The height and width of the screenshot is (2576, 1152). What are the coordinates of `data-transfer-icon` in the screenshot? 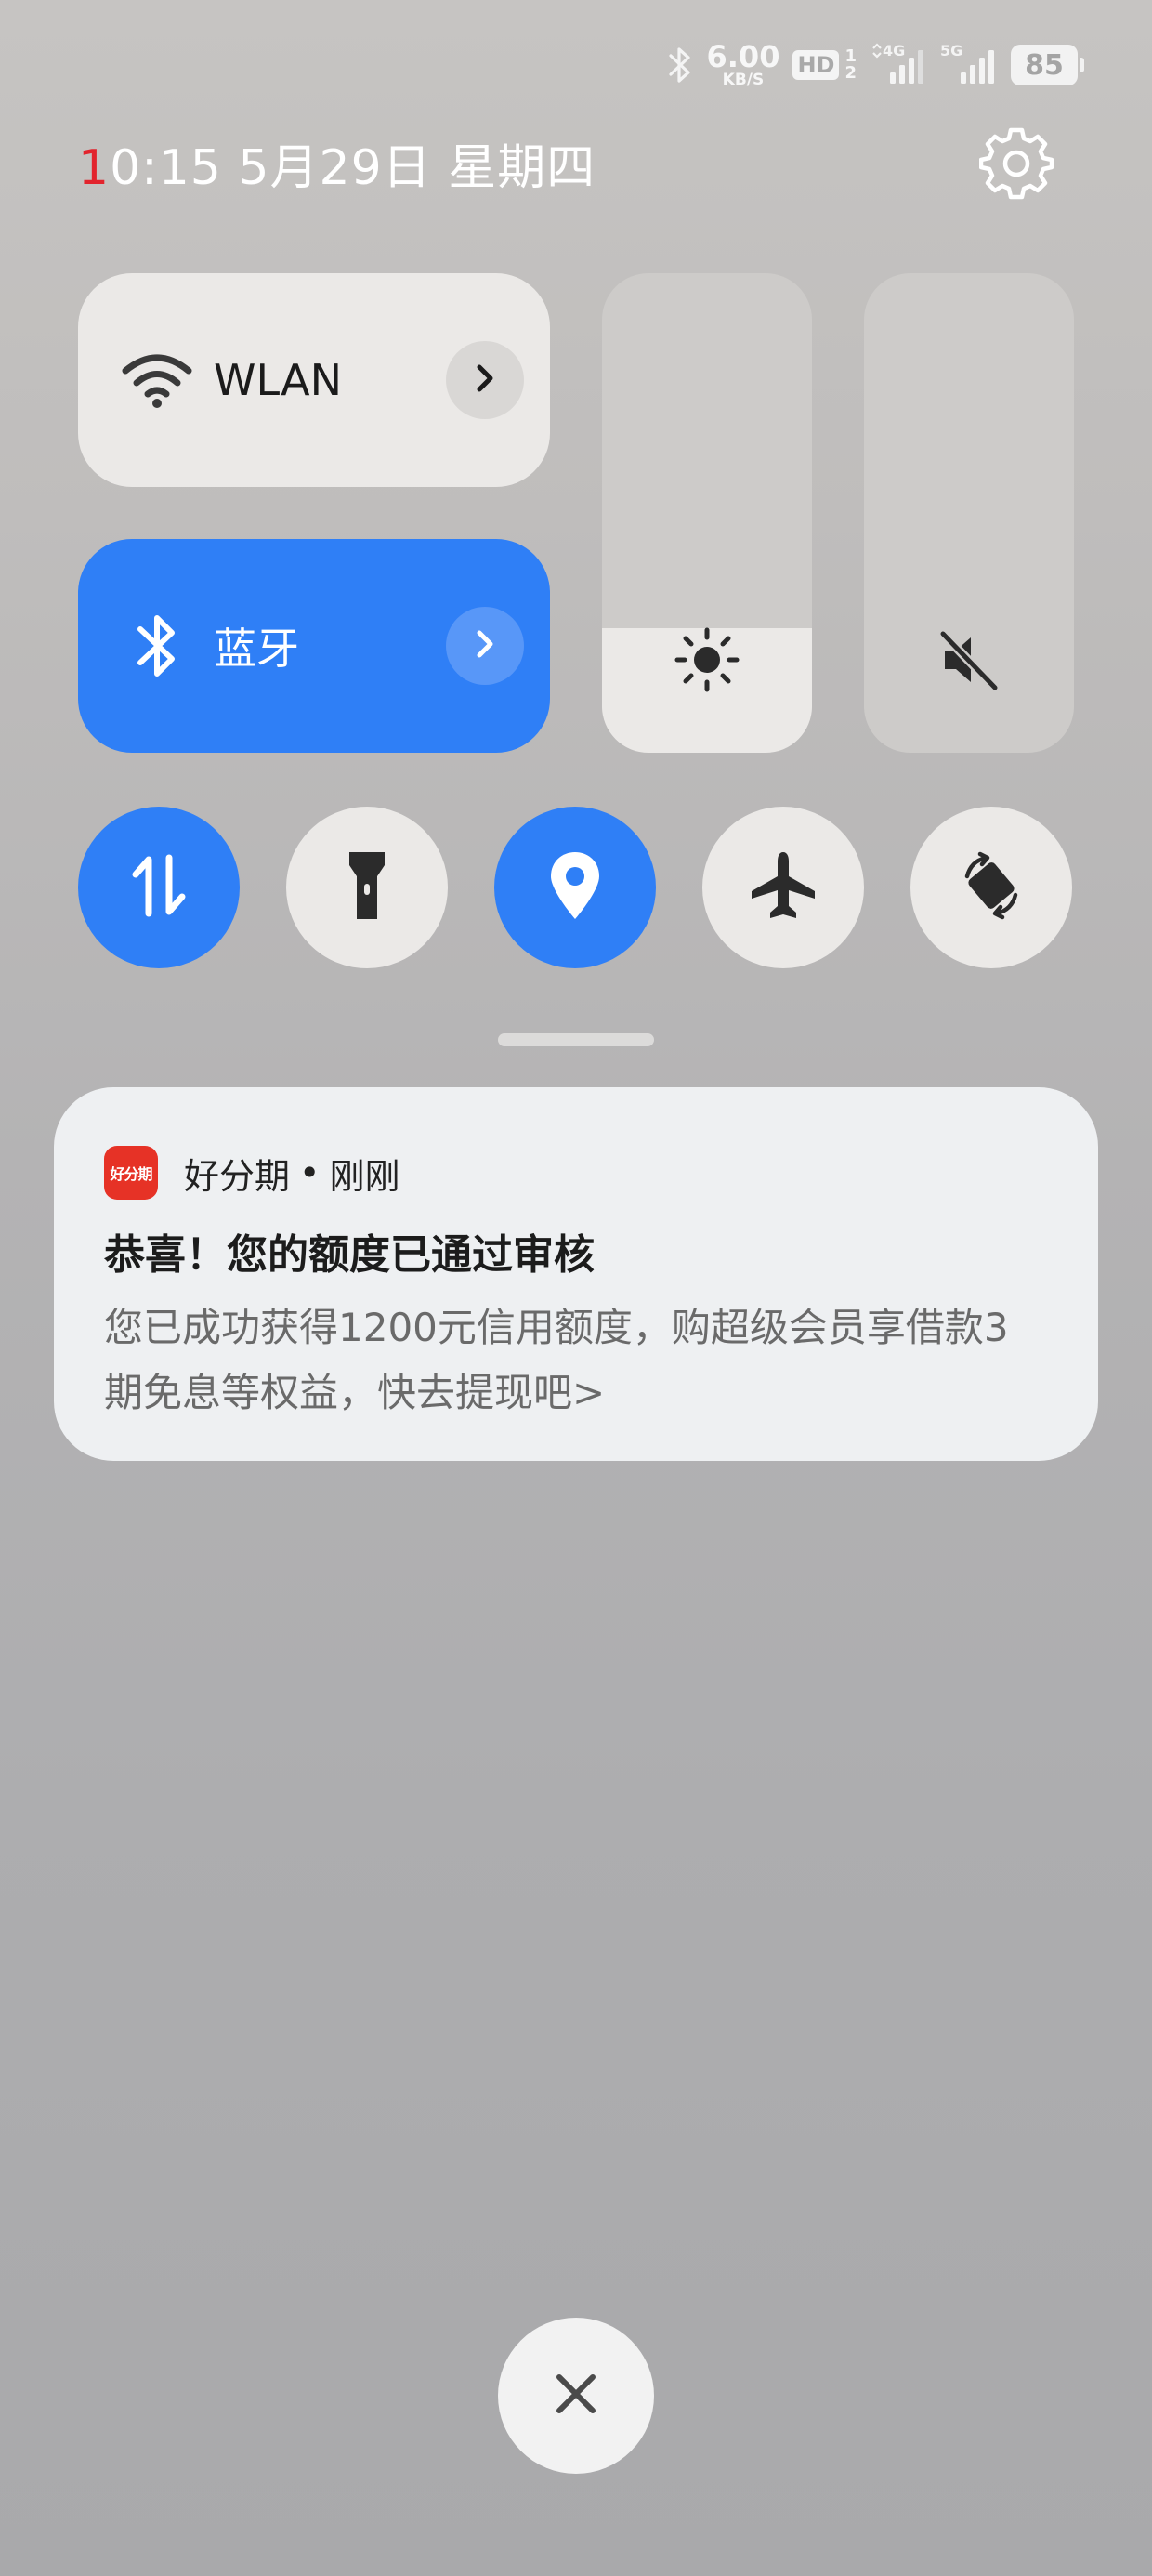 It's located at (158, 887).